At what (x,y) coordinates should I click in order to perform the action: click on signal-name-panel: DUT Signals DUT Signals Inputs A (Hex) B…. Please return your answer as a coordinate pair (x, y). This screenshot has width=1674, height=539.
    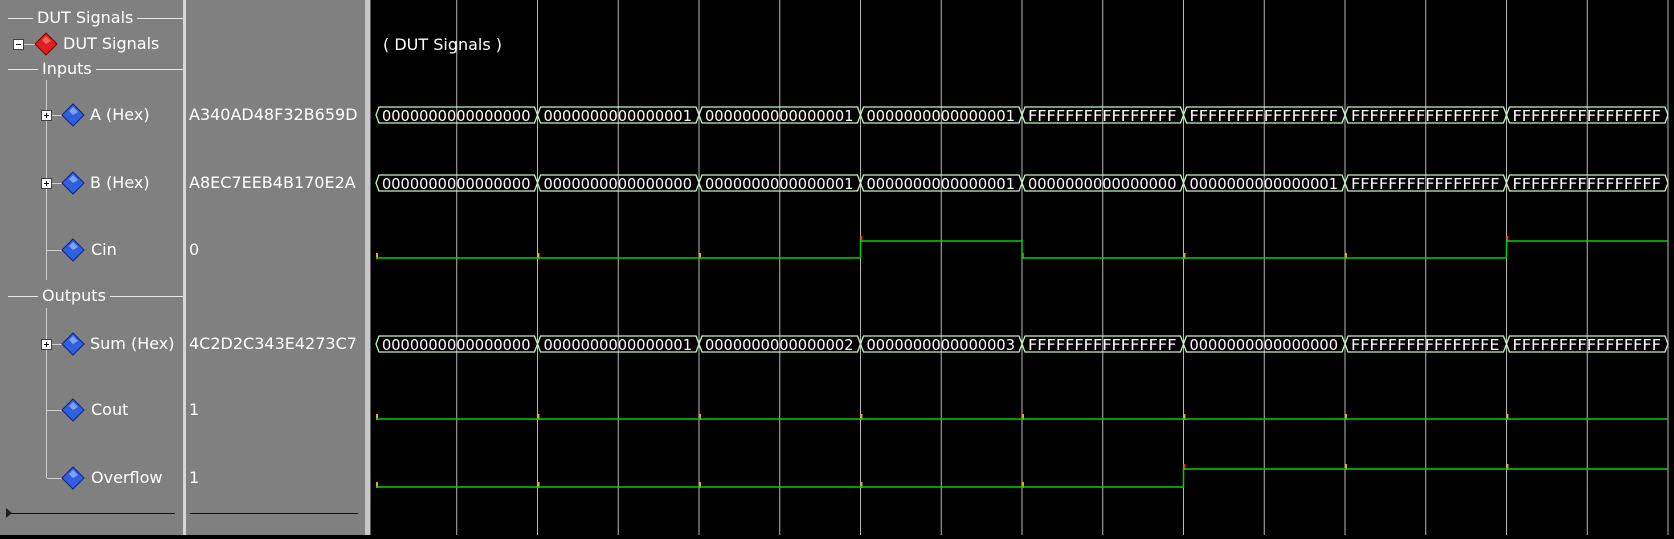
    Looking at the image, I should click on (91, 267).